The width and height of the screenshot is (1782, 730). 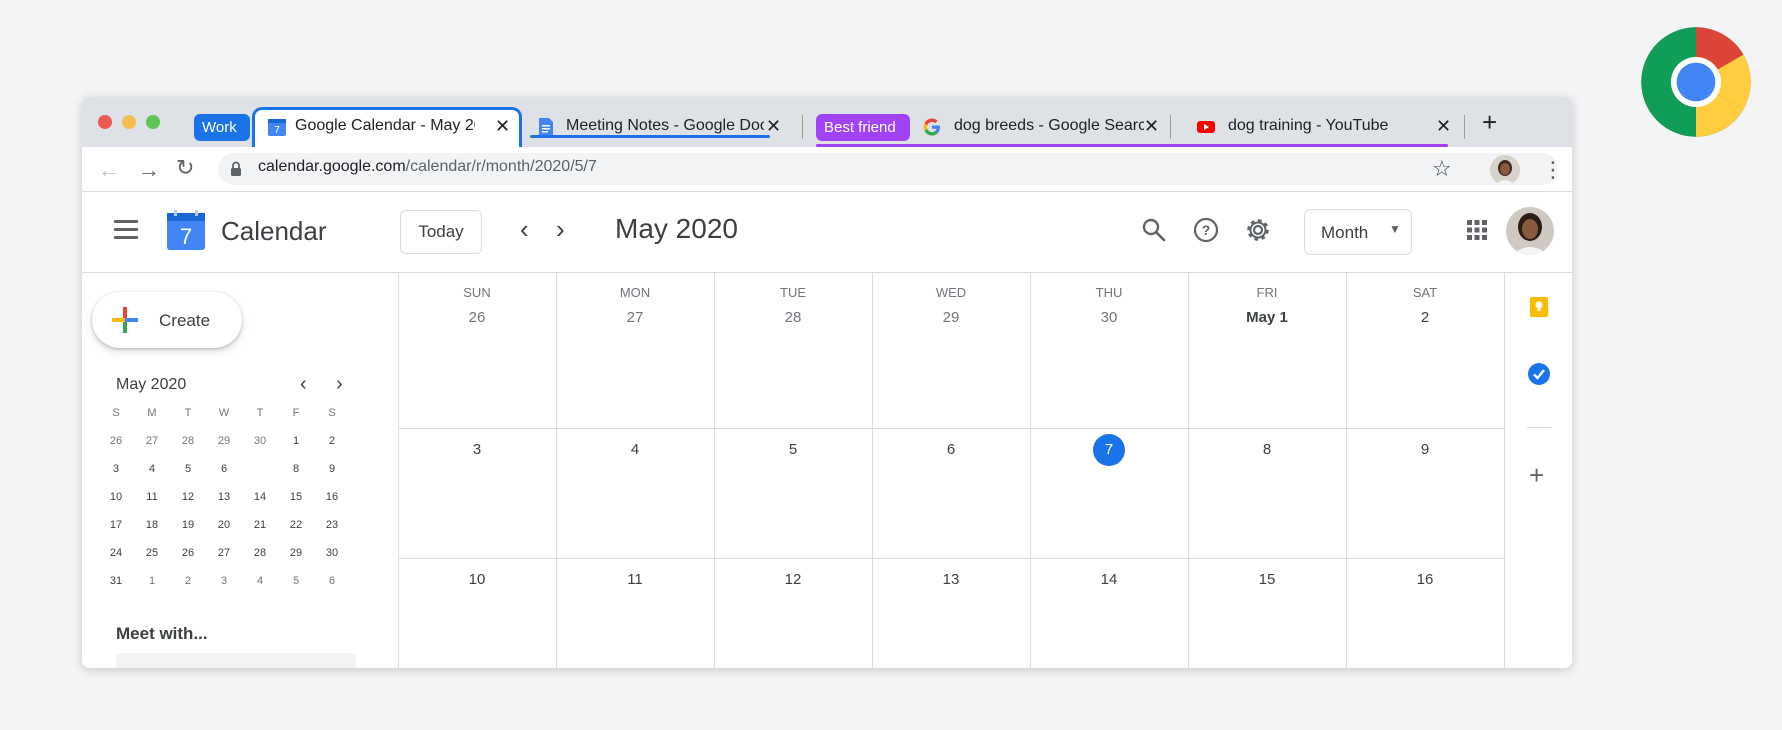 What do you see at coordinates (477, 449) in the screenshot?
I see `day-number: 3` at bounding box center [477, 449].